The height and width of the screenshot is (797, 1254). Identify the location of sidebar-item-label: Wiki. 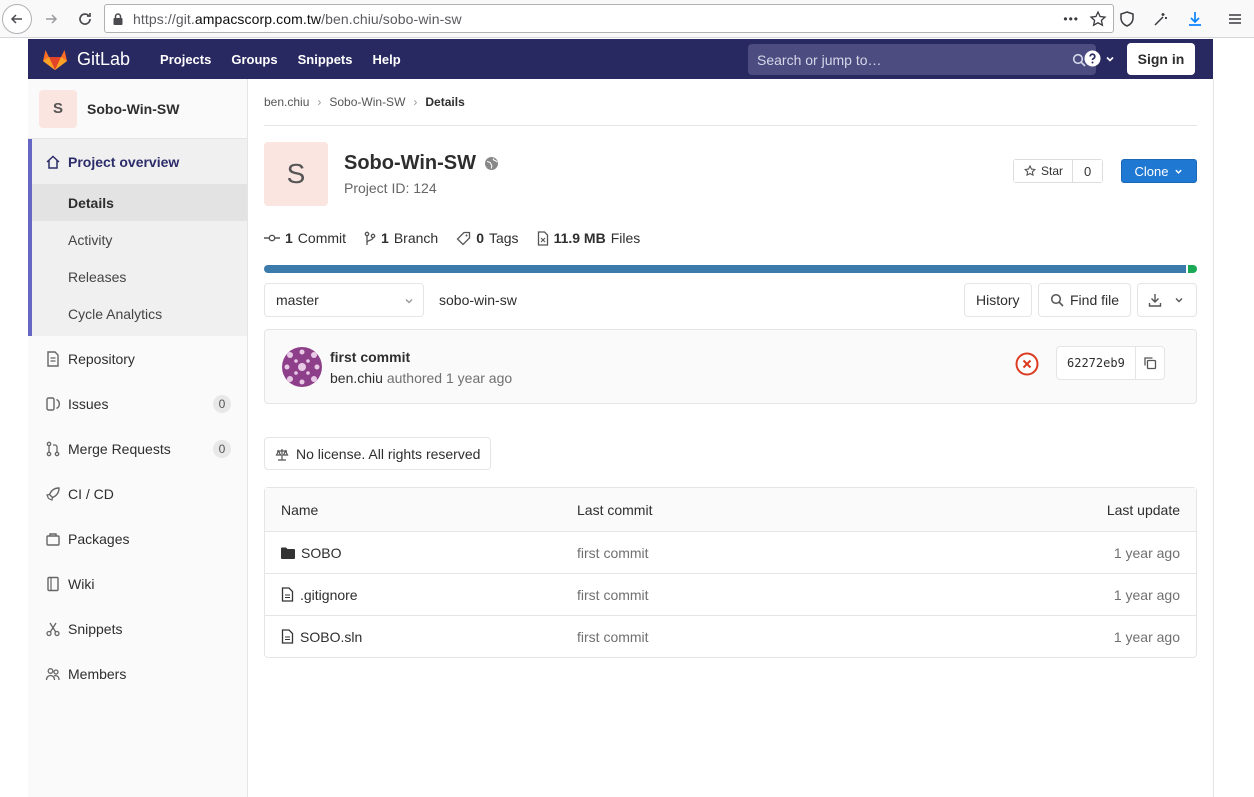
(81, 583).